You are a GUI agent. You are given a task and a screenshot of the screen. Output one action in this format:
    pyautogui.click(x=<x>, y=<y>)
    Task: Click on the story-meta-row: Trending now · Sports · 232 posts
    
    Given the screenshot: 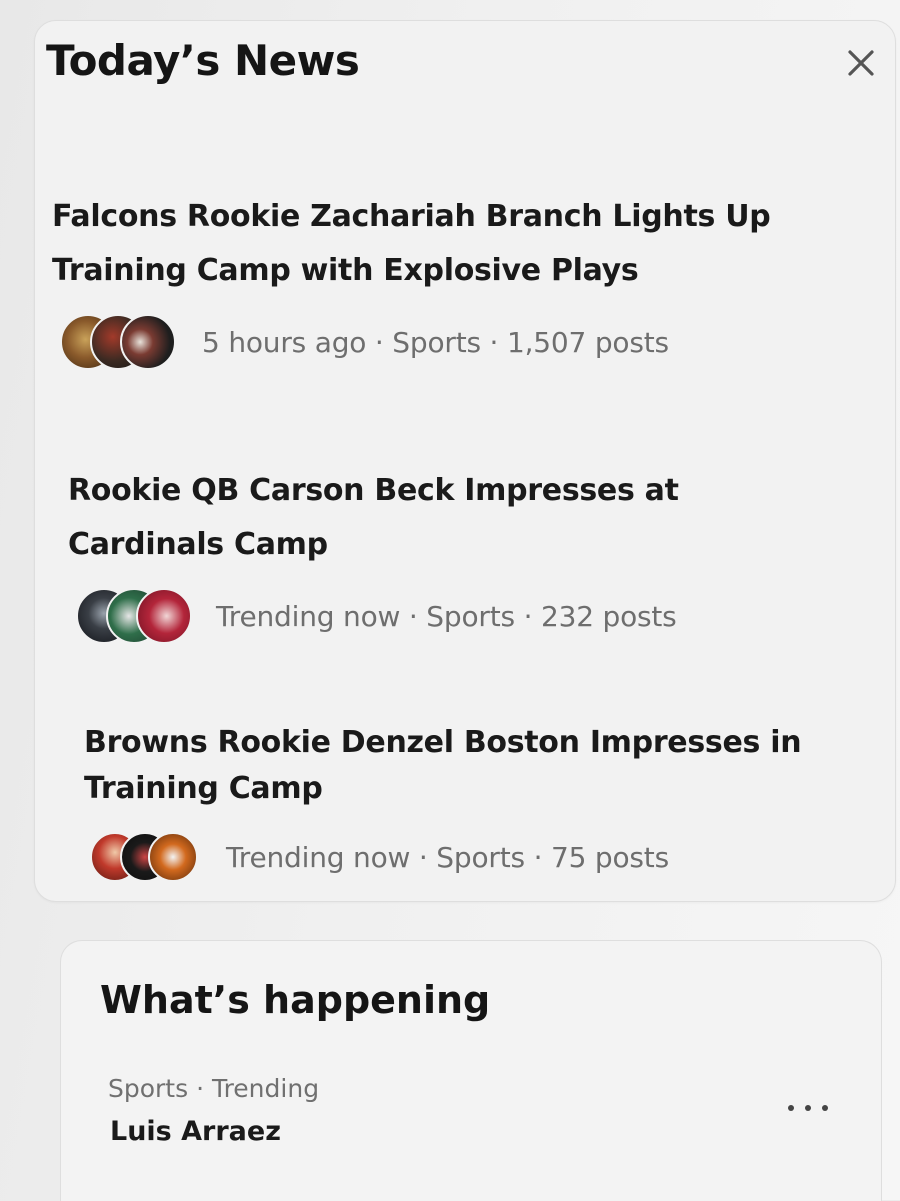 What is the action you would take?
    pyautogui.click(x=478, y=616)
    